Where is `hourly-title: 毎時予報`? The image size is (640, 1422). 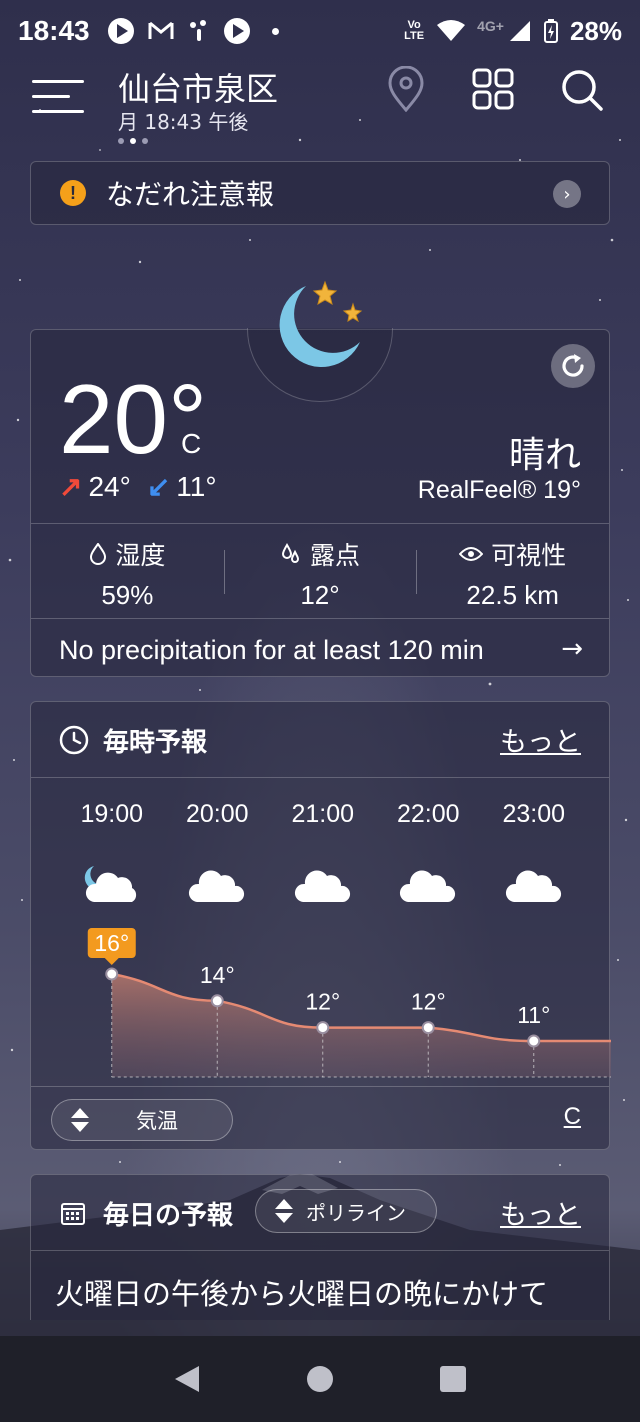
hourly-title: 毎時予報 is located at coordinates (155, 743).